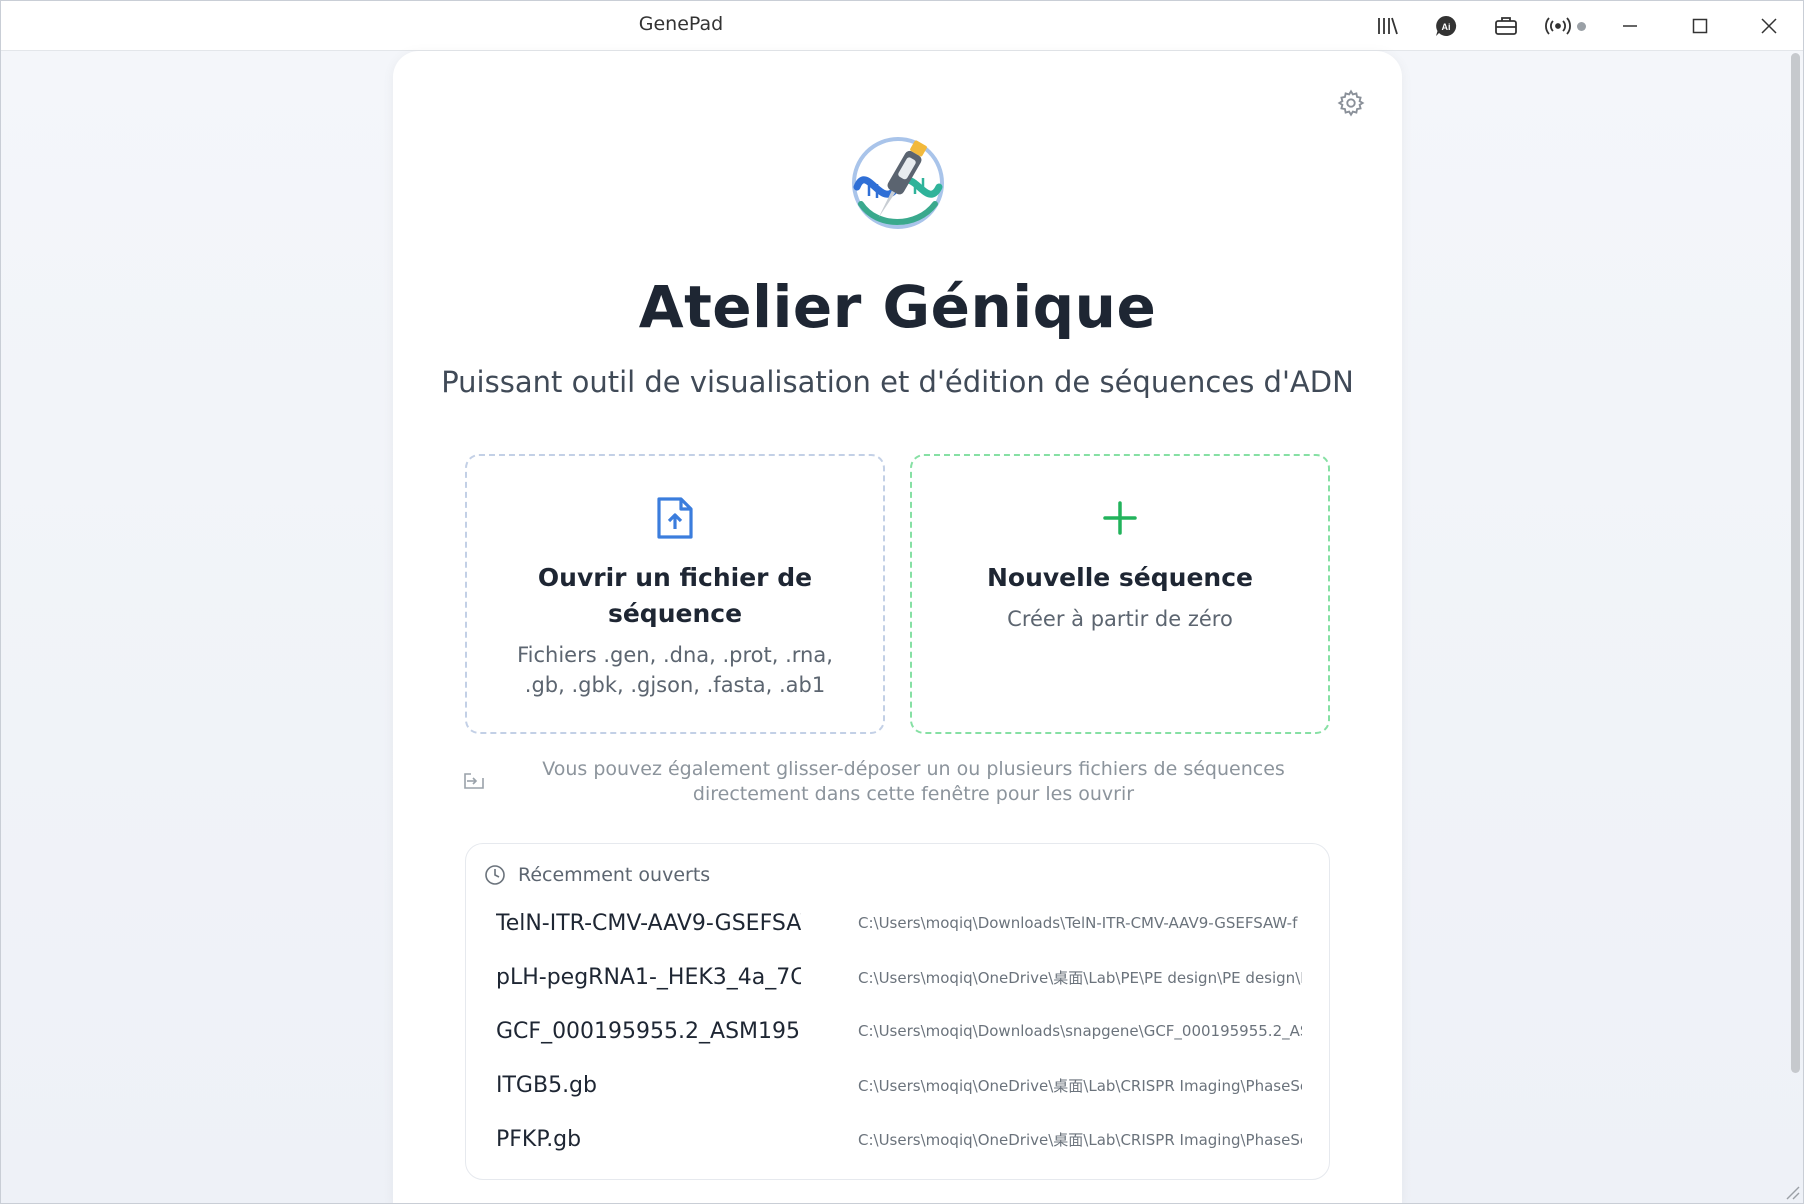 The image size is (1804, 1204). Describe the element at coordinates (1558, 26) in the screenshot. I see `broadcast-icon` at that location.